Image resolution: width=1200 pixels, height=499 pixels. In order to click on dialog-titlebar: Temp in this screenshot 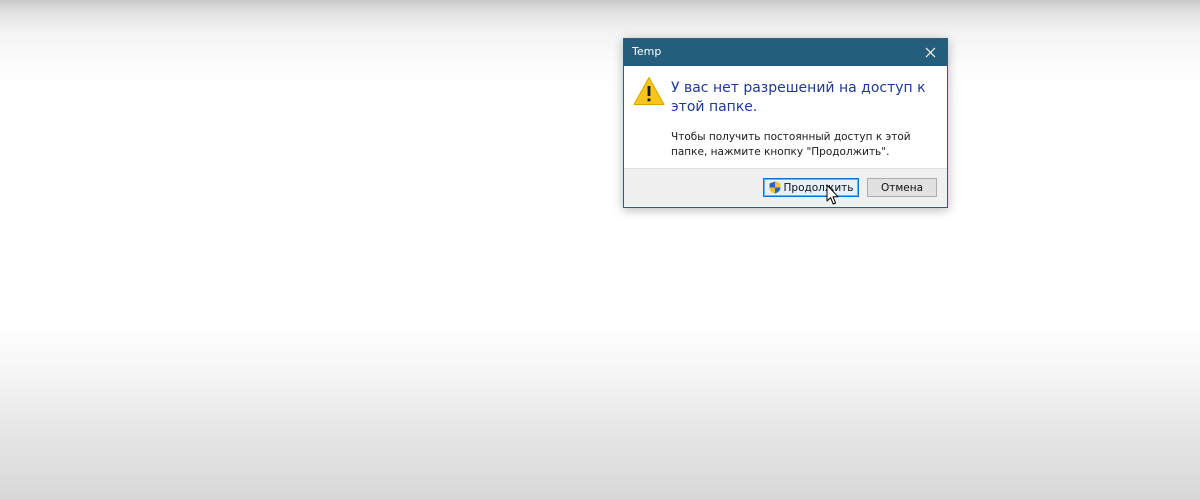, I will do `click(785, 52)`.